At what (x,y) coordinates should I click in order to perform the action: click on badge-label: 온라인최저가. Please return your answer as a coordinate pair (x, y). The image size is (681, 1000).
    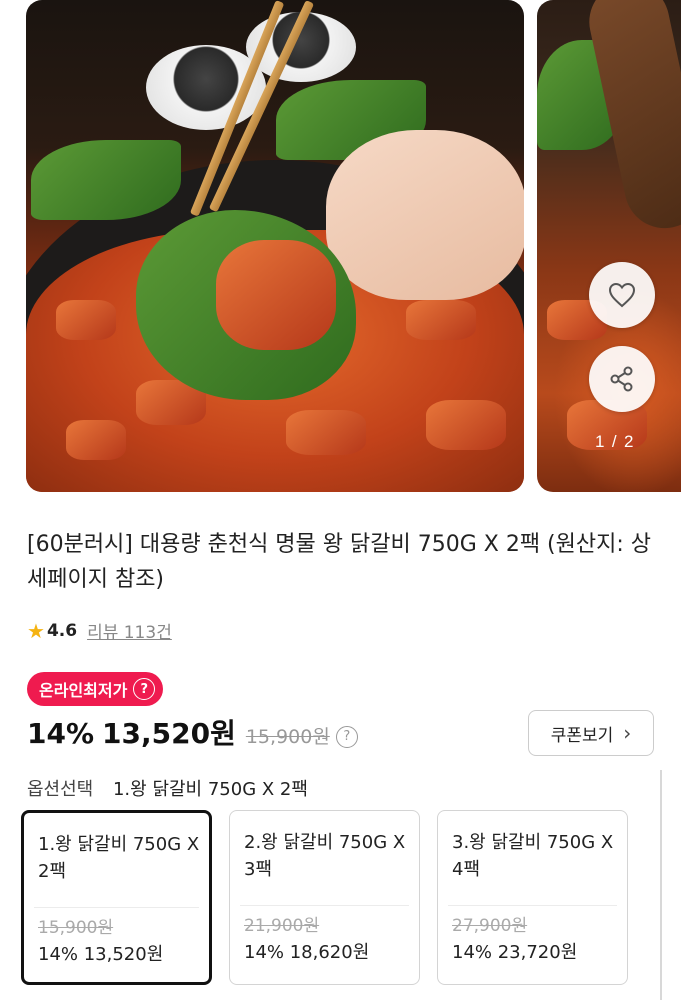
    Looking at the image, I should click on (83, 690).